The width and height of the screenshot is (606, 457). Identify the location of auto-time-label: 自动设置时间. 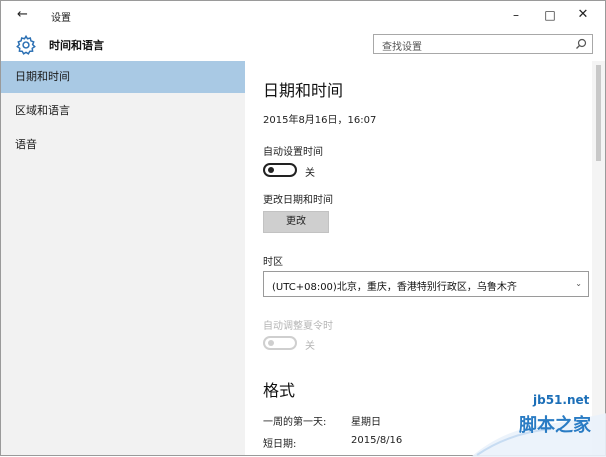
(293, 152).